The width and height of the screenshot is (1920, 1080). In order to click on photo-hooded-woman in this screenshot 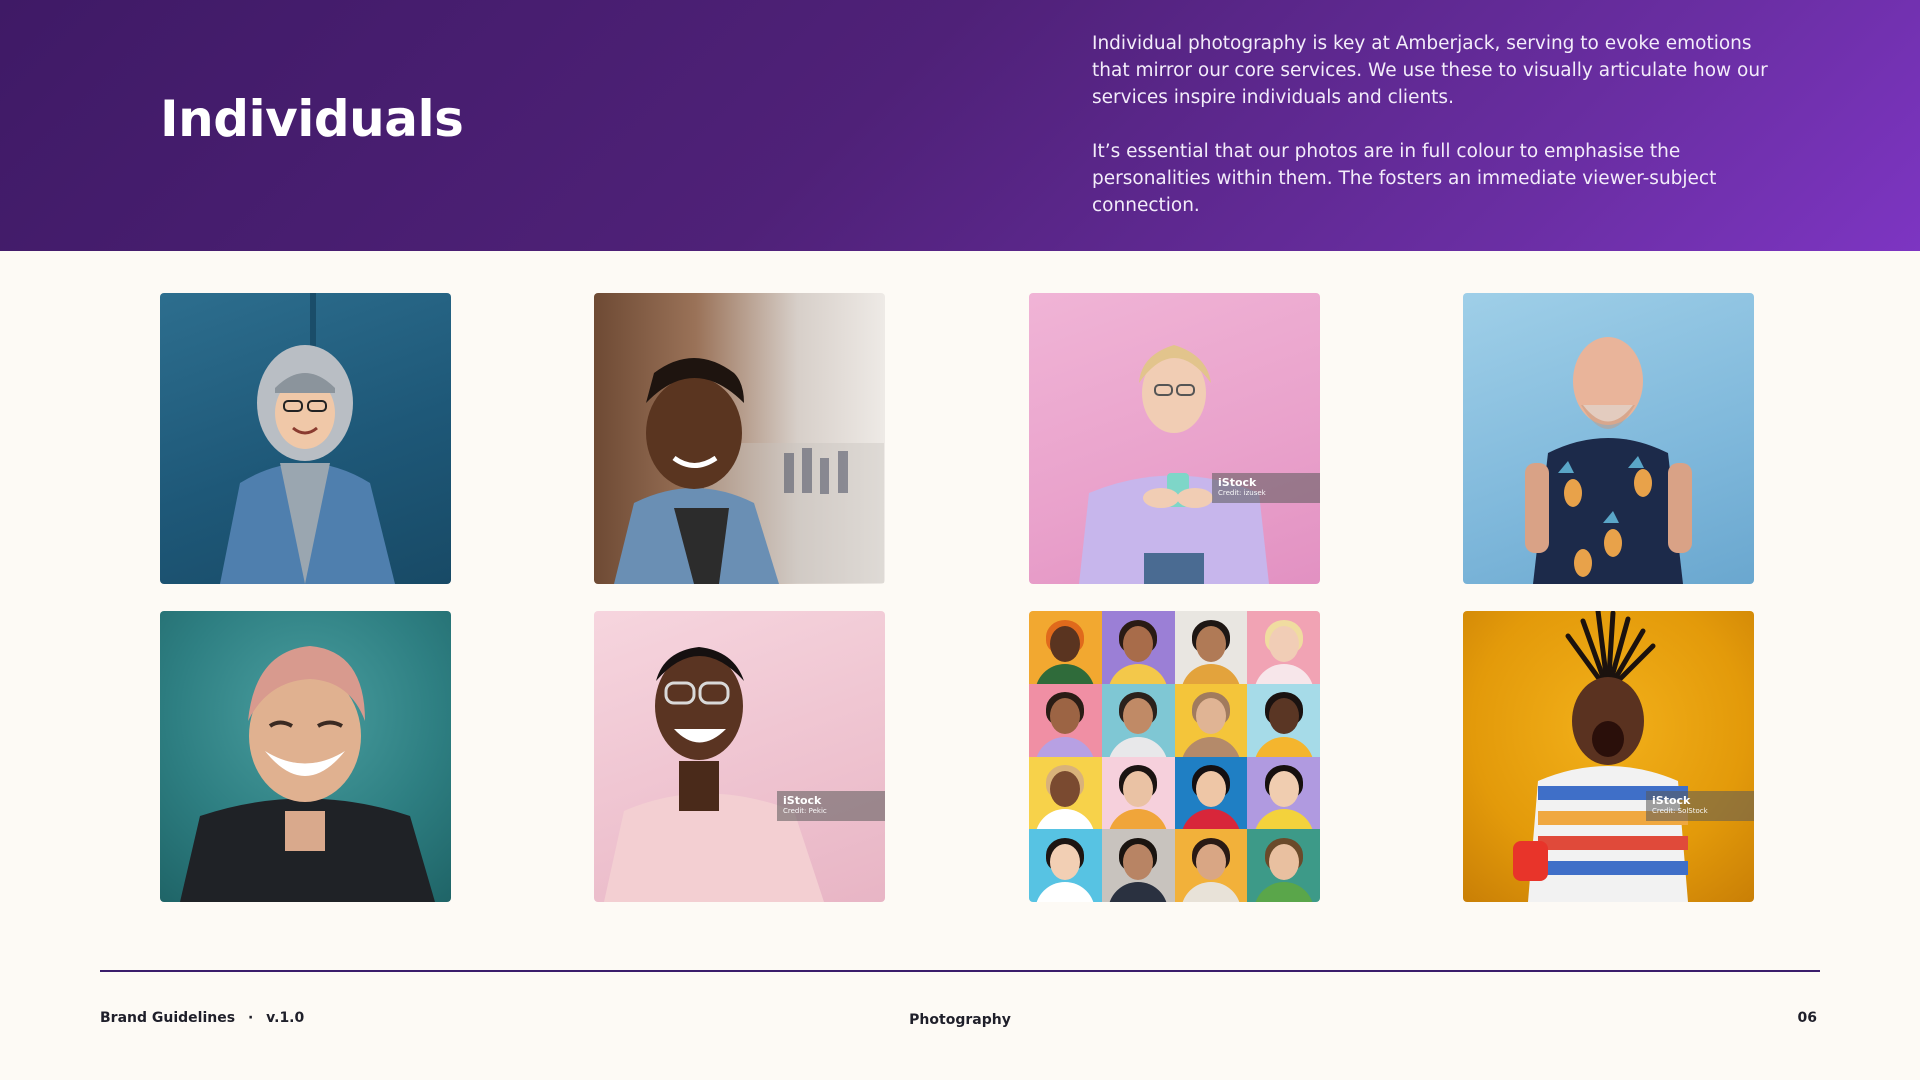, I will do `click(305, 438)`.